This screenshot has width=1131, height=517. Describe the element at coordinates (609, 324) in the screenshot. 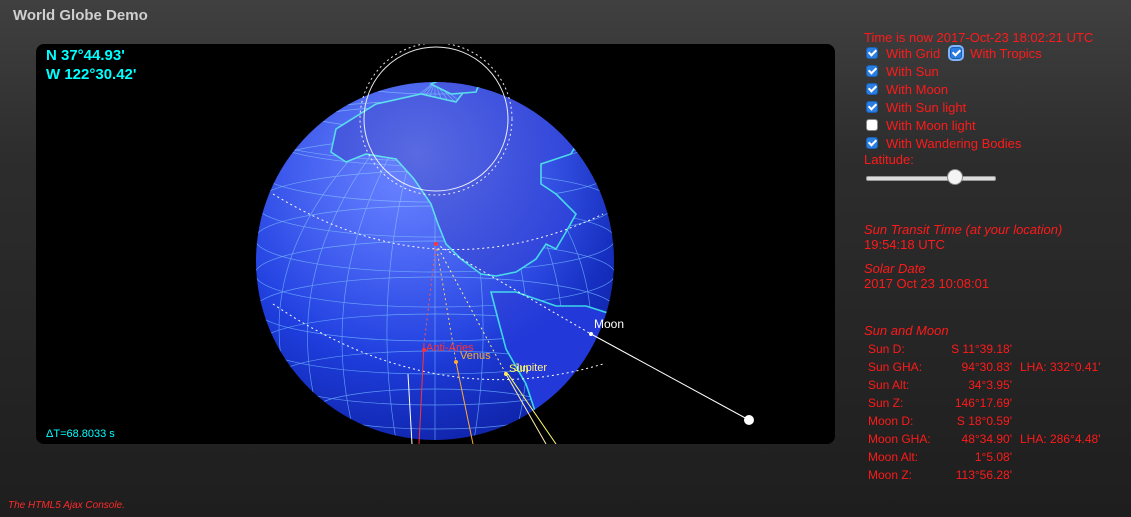

I see `moon-label: Moon` at that location.